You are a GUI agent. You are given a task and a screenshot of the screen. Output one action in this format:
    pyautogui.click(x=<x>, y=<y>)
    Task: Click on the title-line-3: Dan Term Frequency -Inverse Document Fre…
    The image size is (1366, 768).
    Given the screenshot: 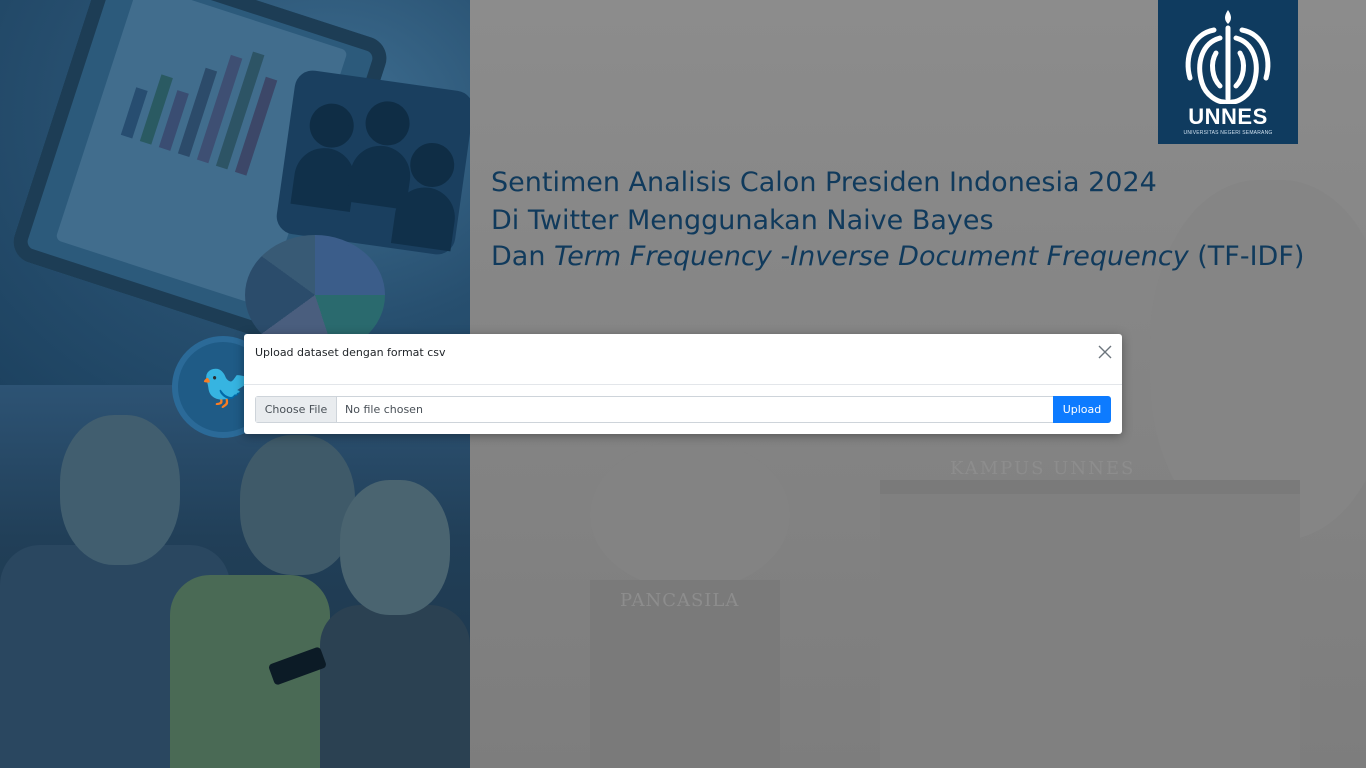 What is the action you would take?
    pyautogui.click(x=901, y=257)
    